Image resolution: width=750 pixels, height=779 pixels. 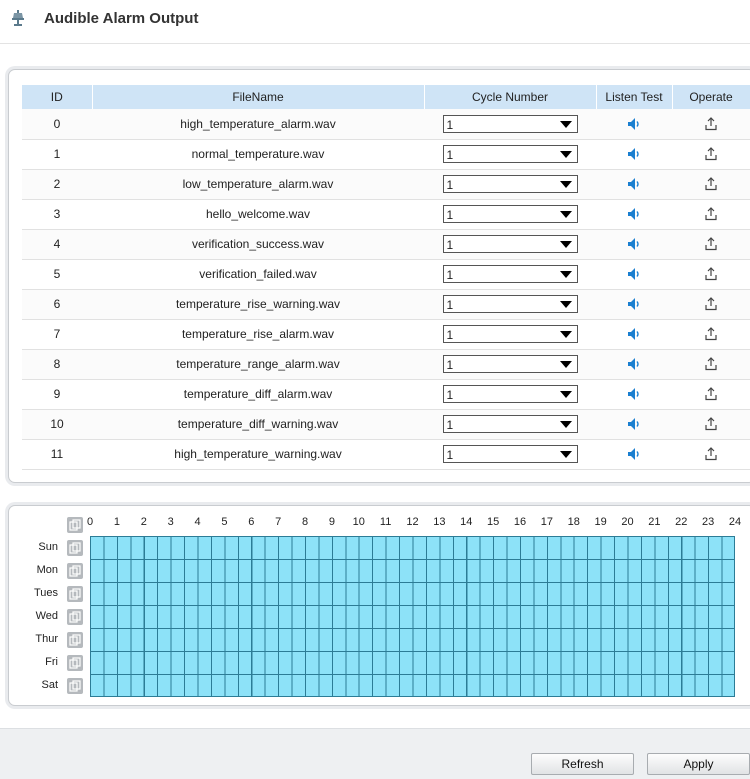 I want to click on table-row: 6 temperature_rise_warning.wav 1, so click(x=386, y=304).